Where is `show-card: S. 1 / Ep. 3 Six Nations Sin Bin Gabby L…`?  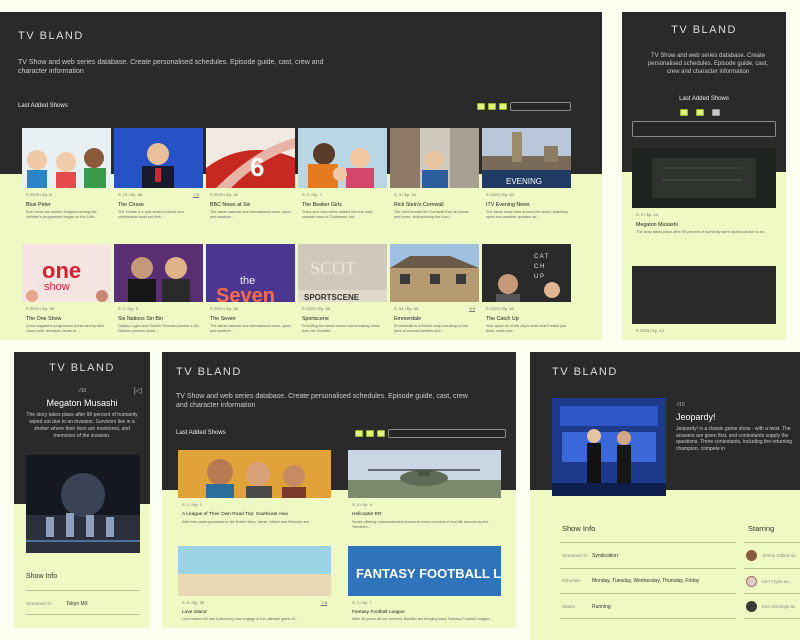 show-card: S. 1 / Ep. 3 Six Nations Sin Bin Gabby L… is located at coordinates (158, 292).